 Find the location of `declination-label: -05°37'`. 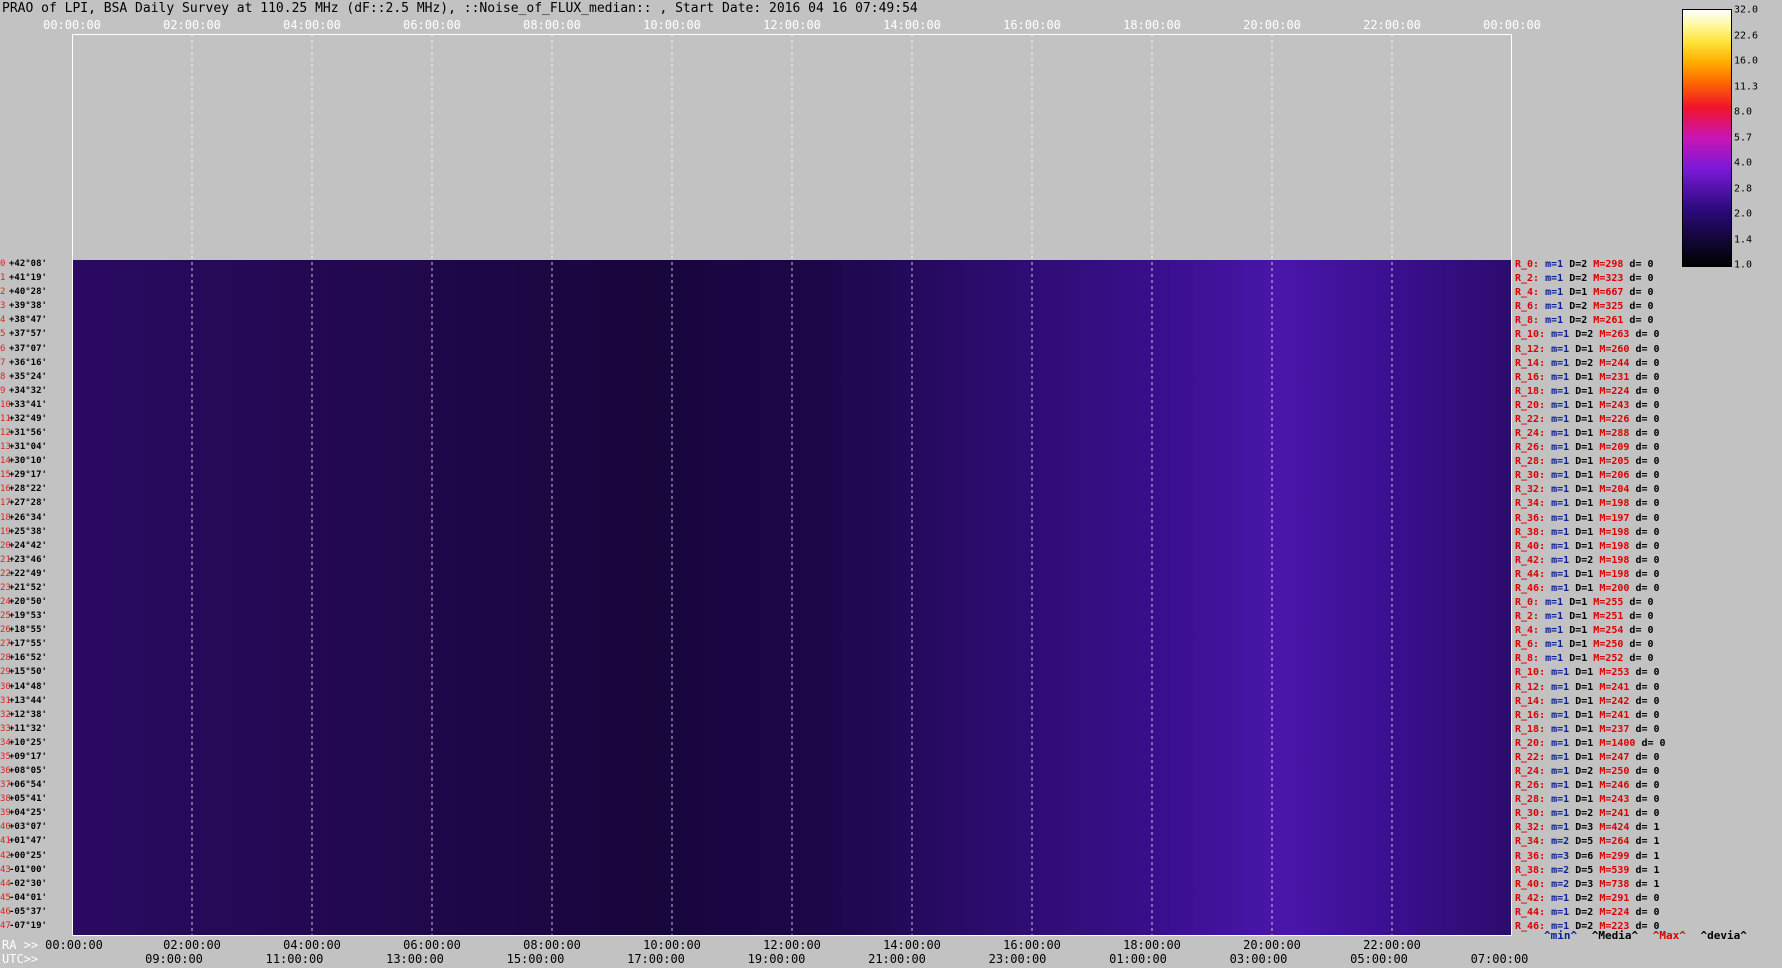

declination-label: -05°37' is located at coordinates (28, 911).